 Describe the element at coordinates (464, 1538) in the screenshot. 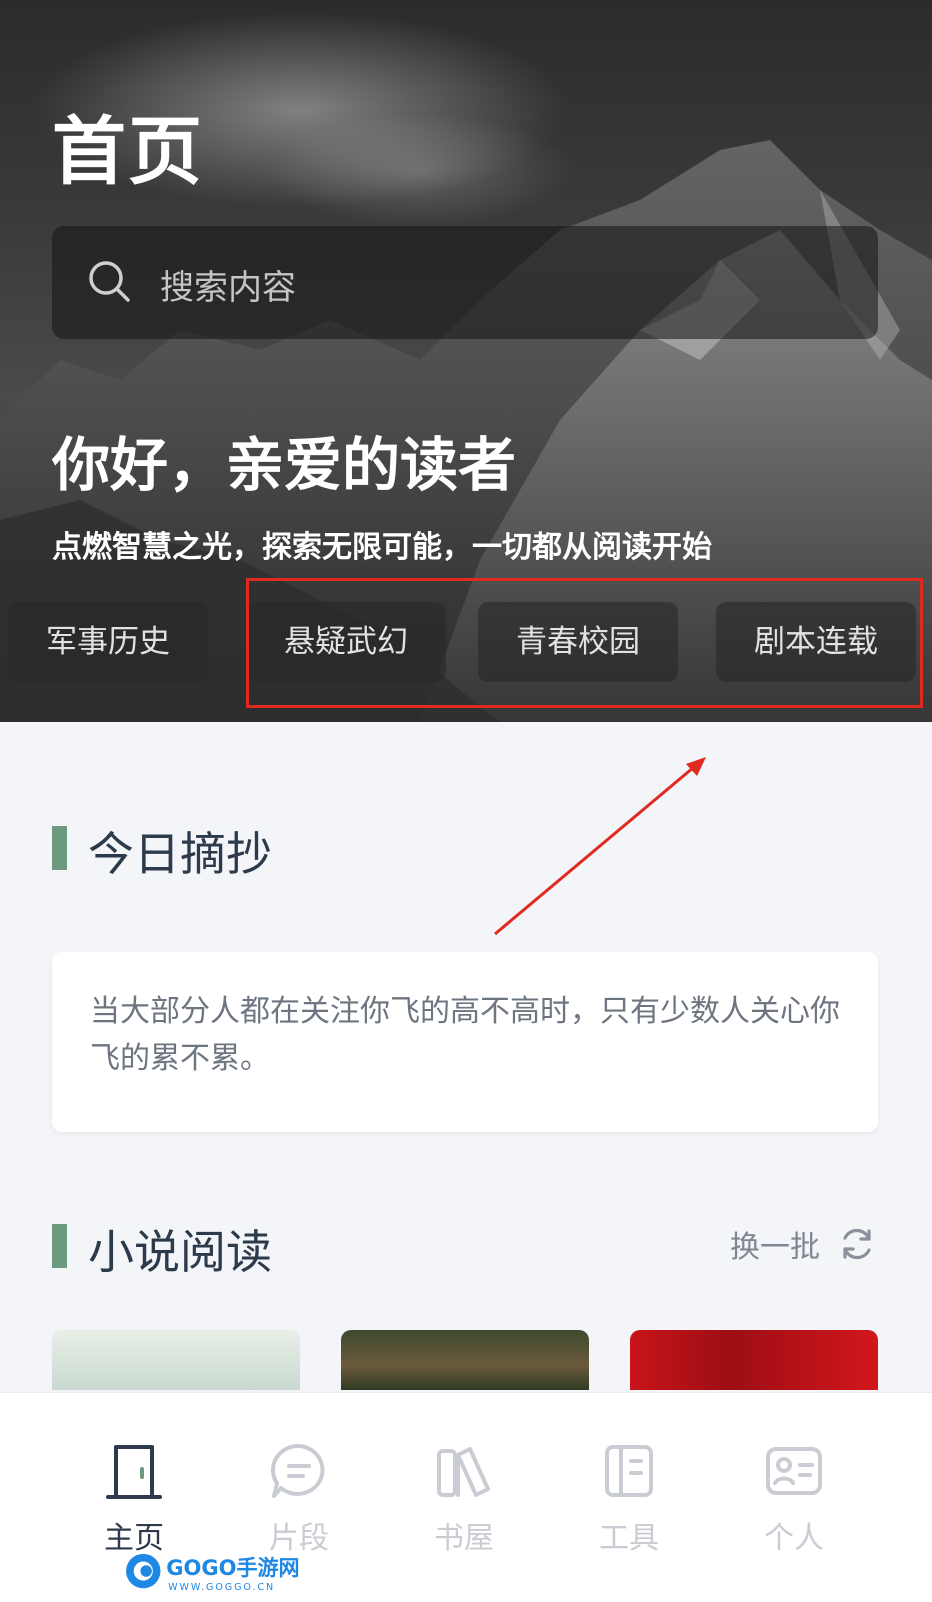

I see `tab-bookstore-label: 书屋` at that location.